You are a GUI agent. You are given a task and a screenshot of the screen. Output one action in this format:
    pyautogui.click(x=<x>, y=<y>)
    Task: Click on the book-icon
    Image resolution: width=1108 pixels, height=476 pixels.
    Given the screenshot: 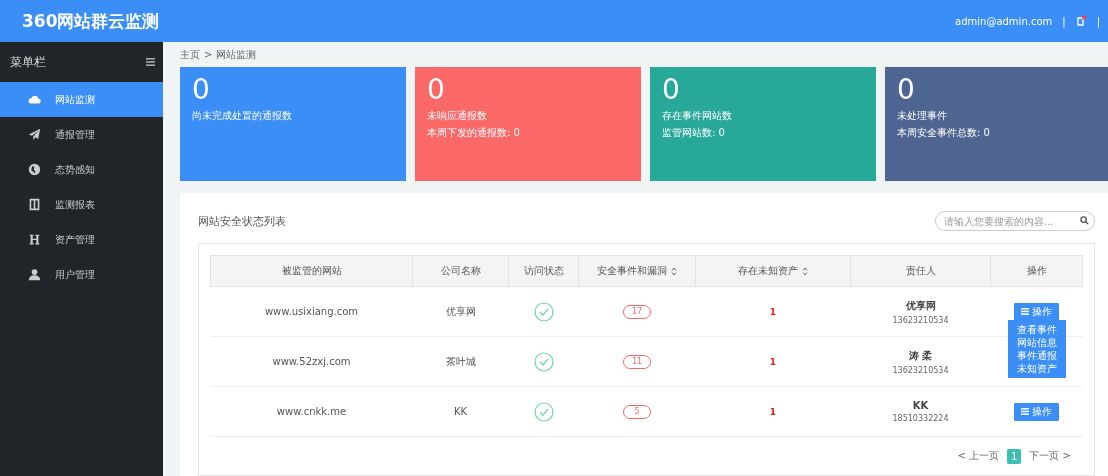 What is the action you would take?
    pyautogui.click(x=34, y=204)
    